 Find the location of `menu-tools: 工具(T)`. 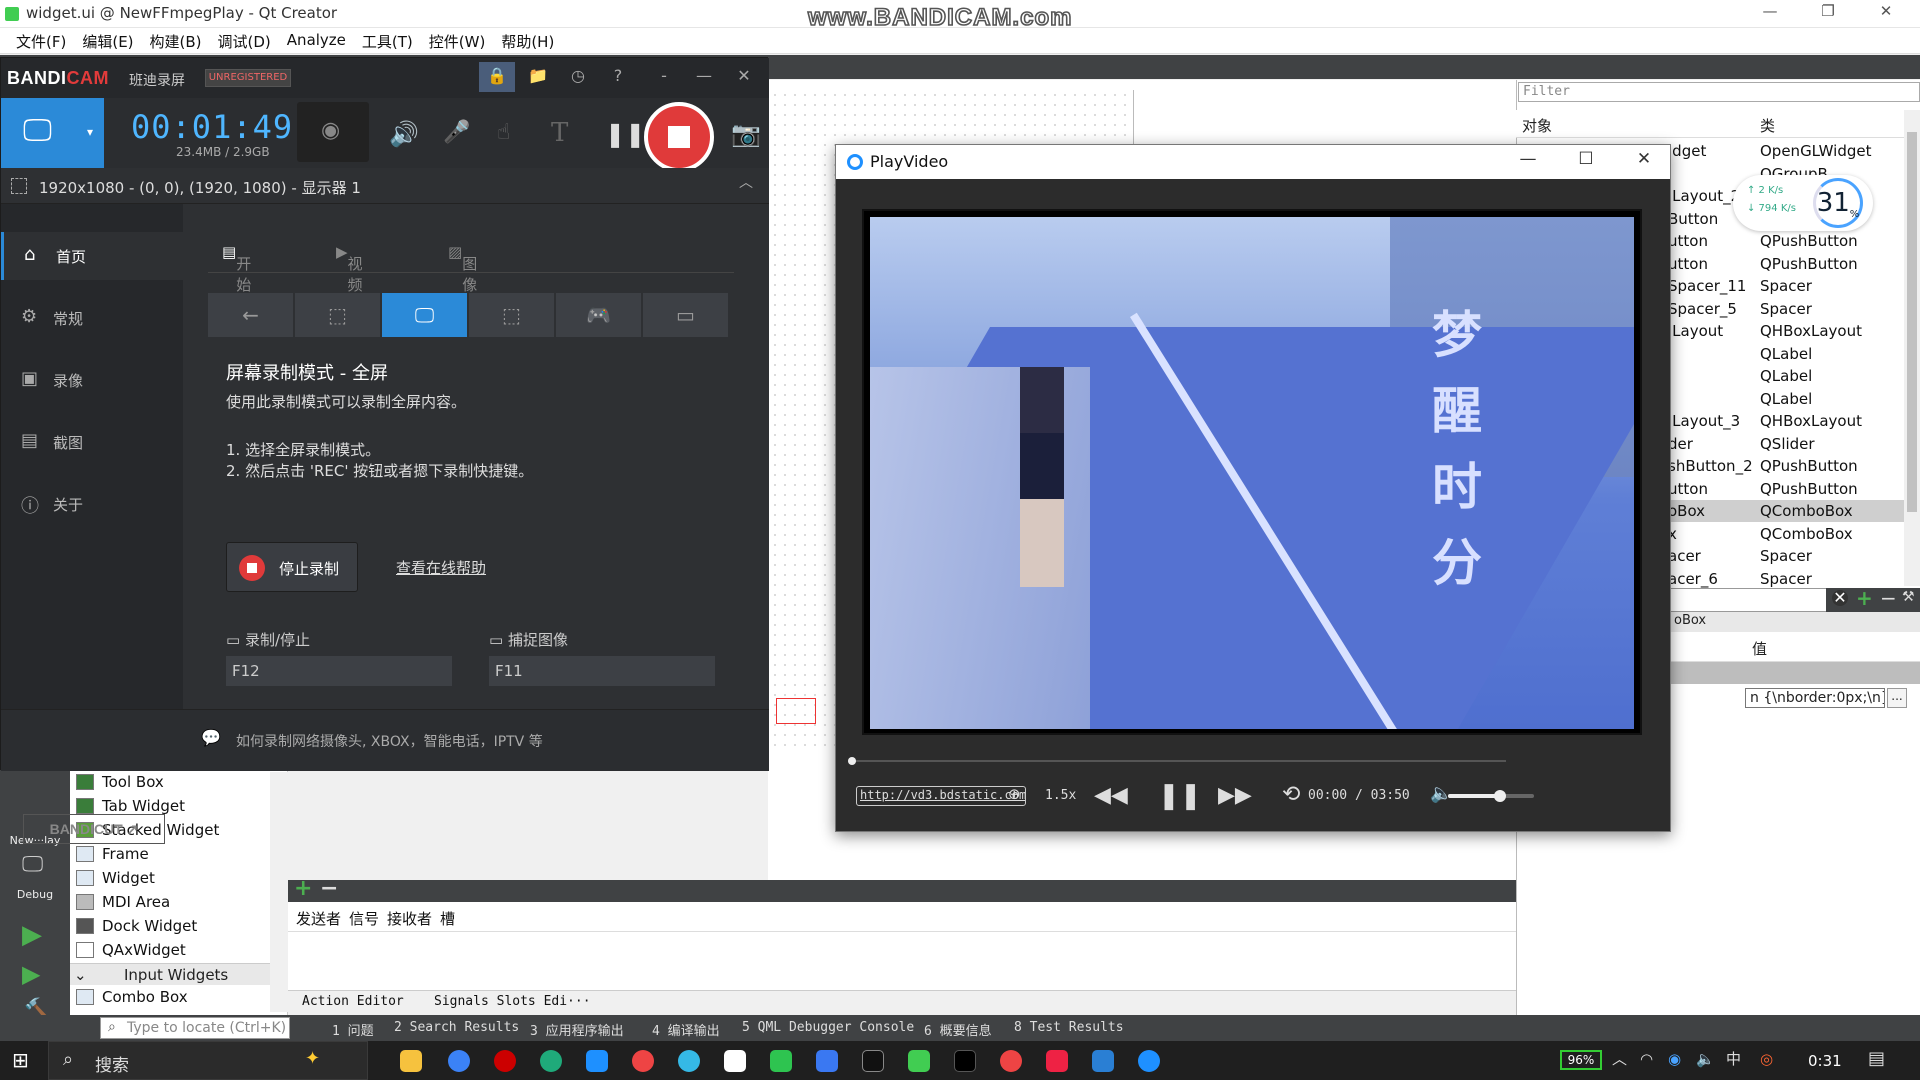

menu-tools: 工具(T) is located at coordinates (387, 40).